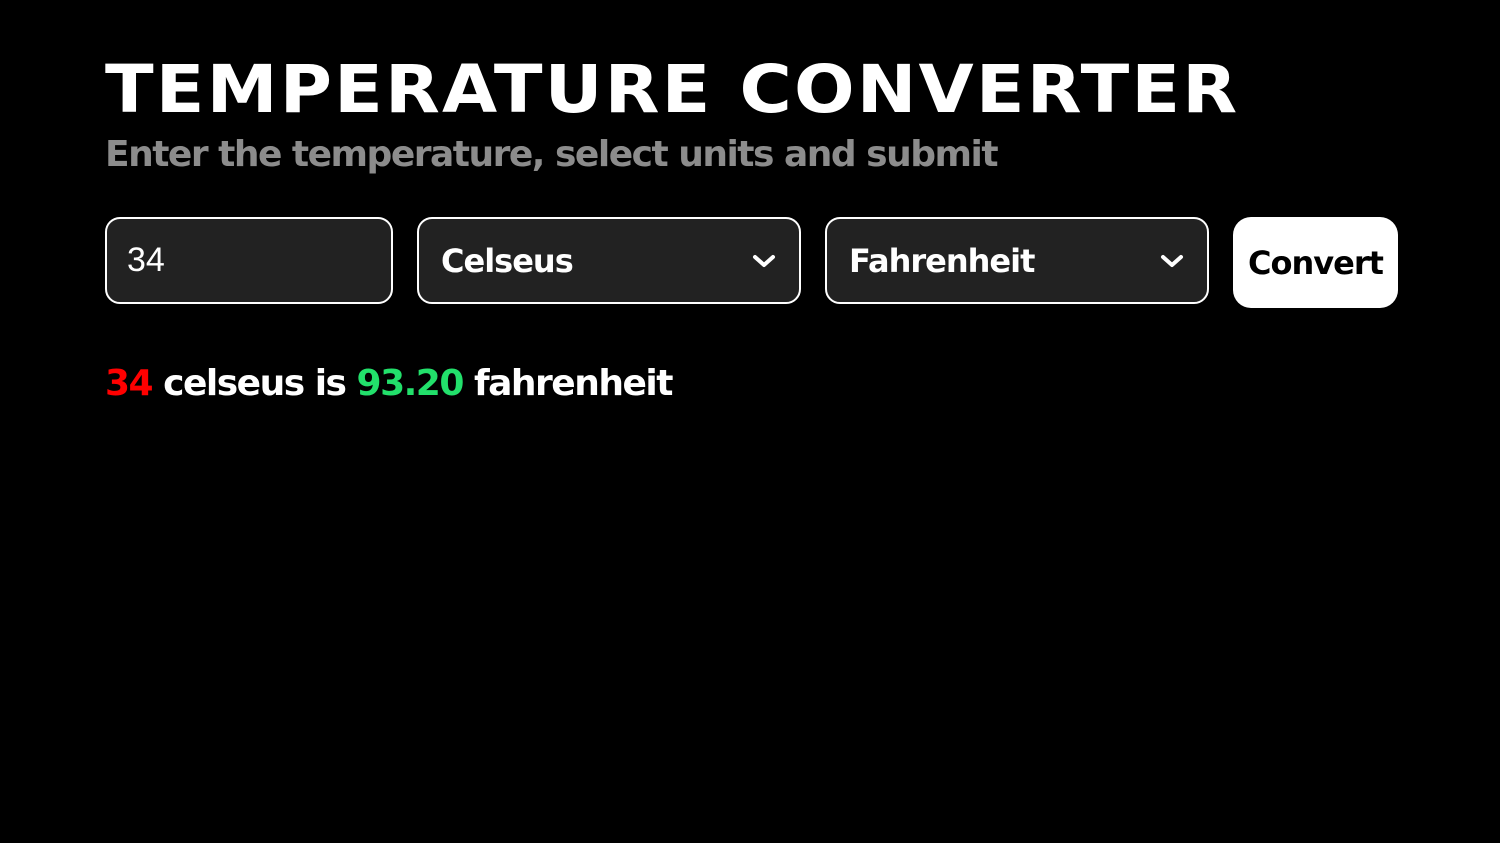 The height and width of the screenshot is (843, 1500). Describe the element at coordinates (330, 383) in the screenshot. I see `result-connector: is` at that location.